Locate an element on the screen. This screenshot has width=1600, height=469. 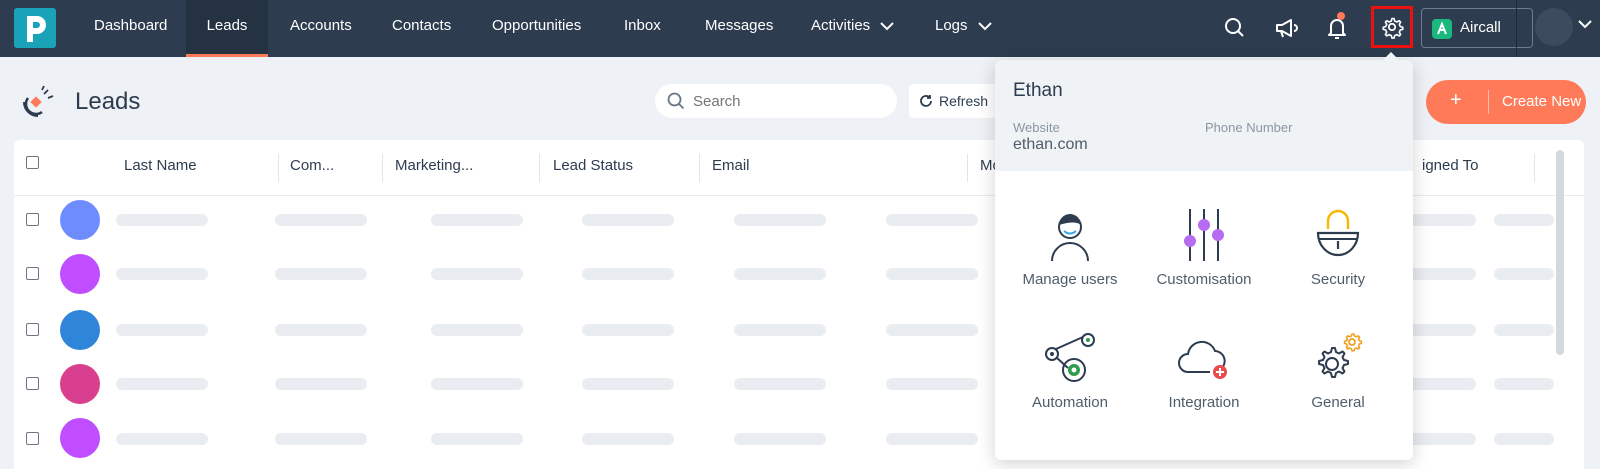
dropdown-caret is located at coordinates (1391, 56).